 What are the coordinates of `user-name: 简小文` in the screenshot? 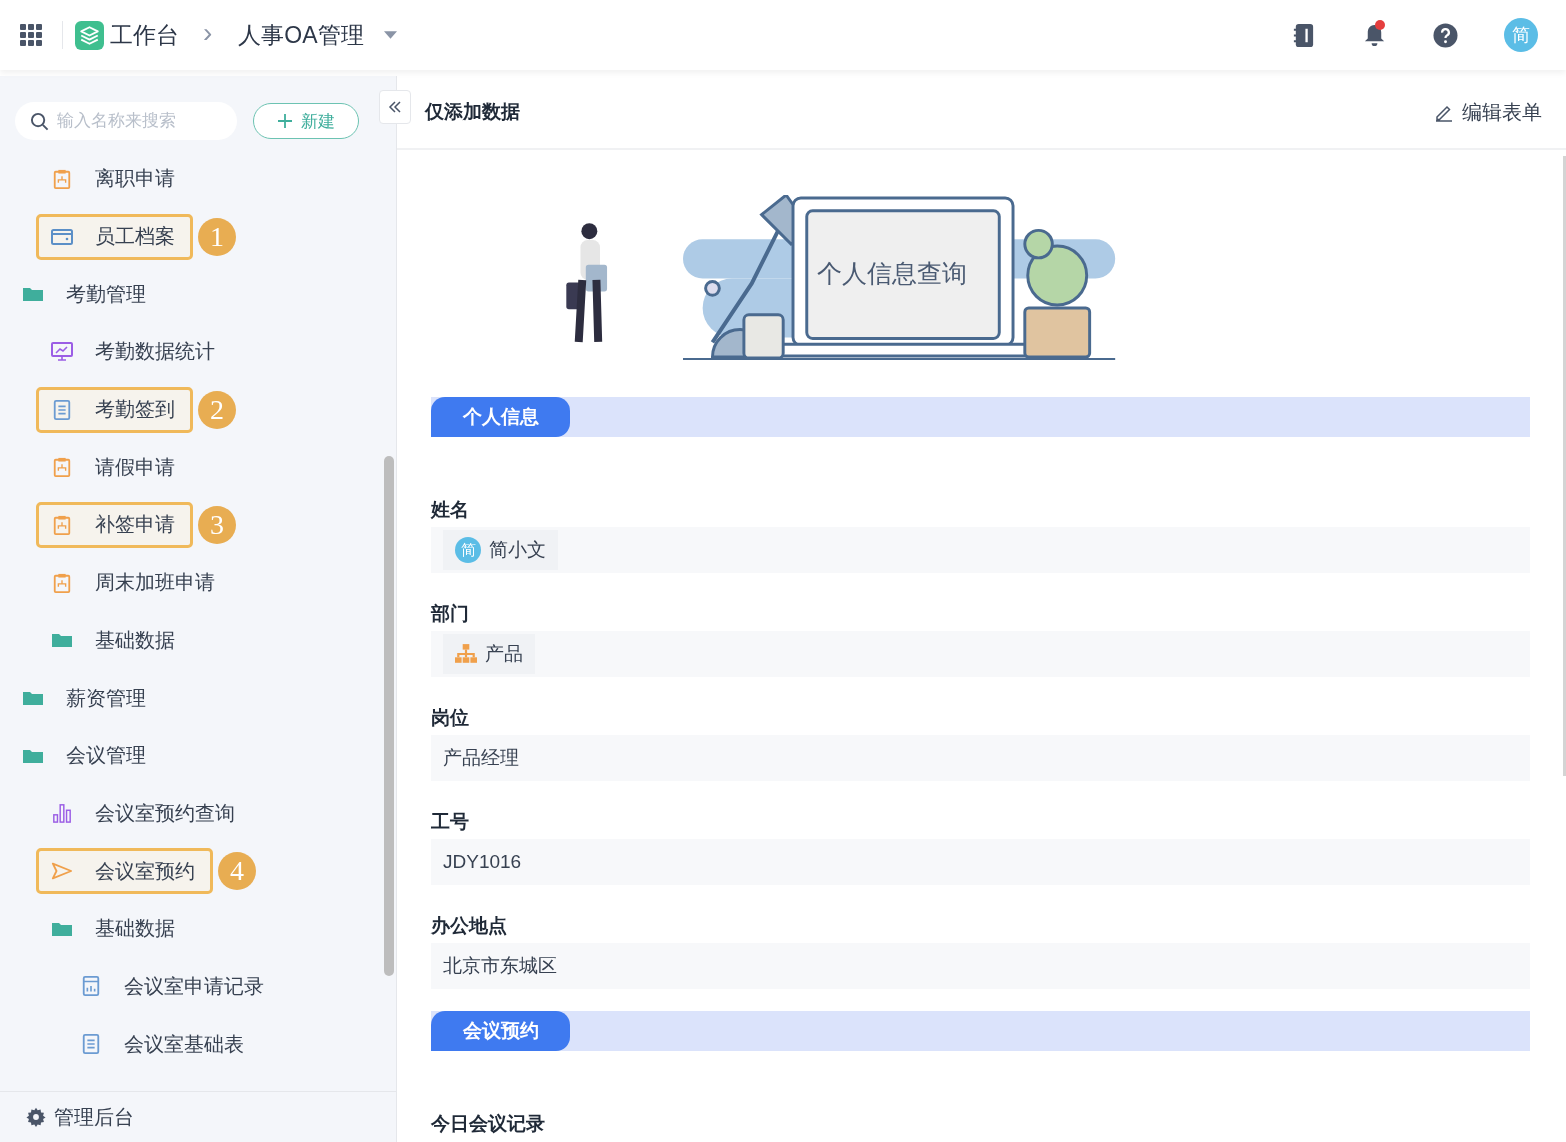 It's located at (517, 550).